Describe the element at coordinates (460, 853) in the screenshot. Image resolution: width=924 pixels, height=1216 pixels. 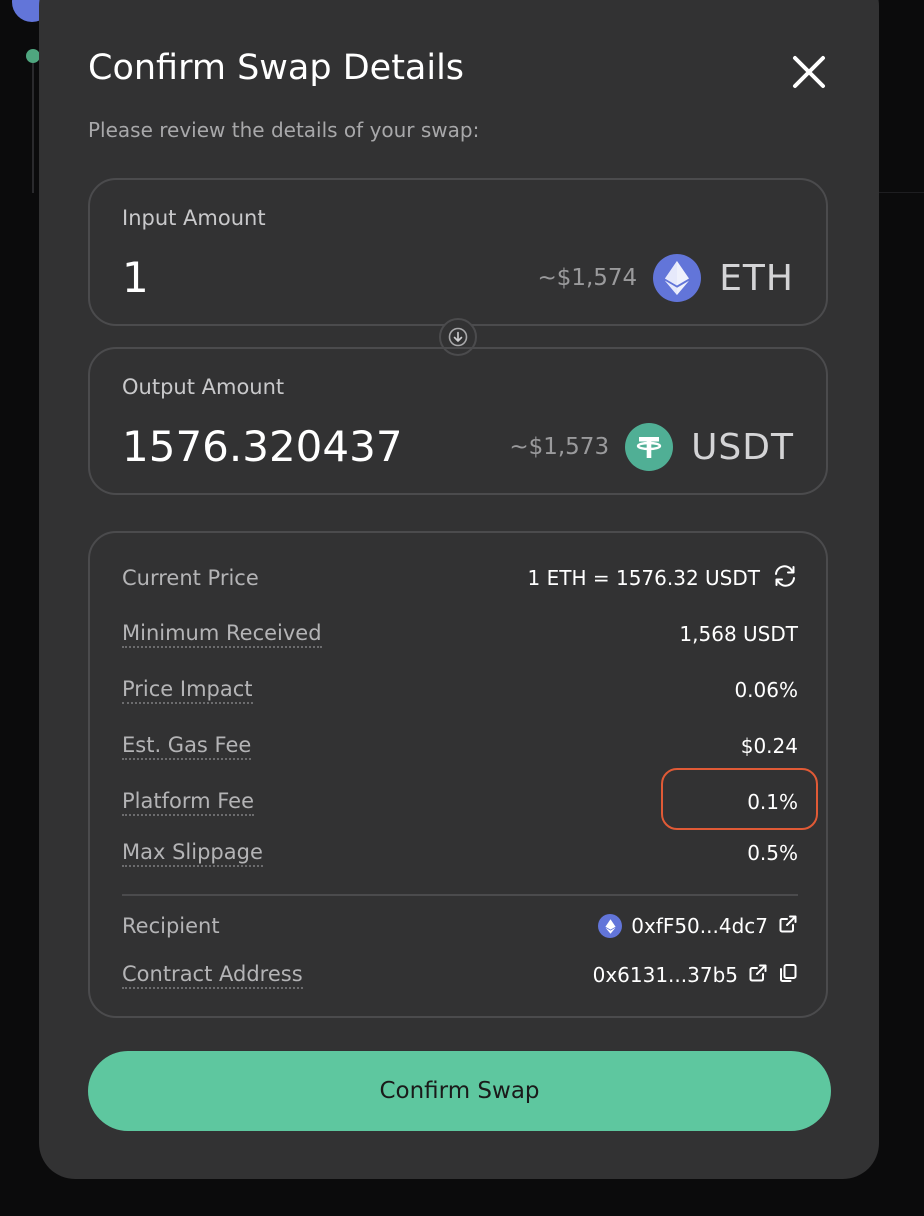
I see `detail-row-max-slippage: Max Slippage 0.5%` at that location.